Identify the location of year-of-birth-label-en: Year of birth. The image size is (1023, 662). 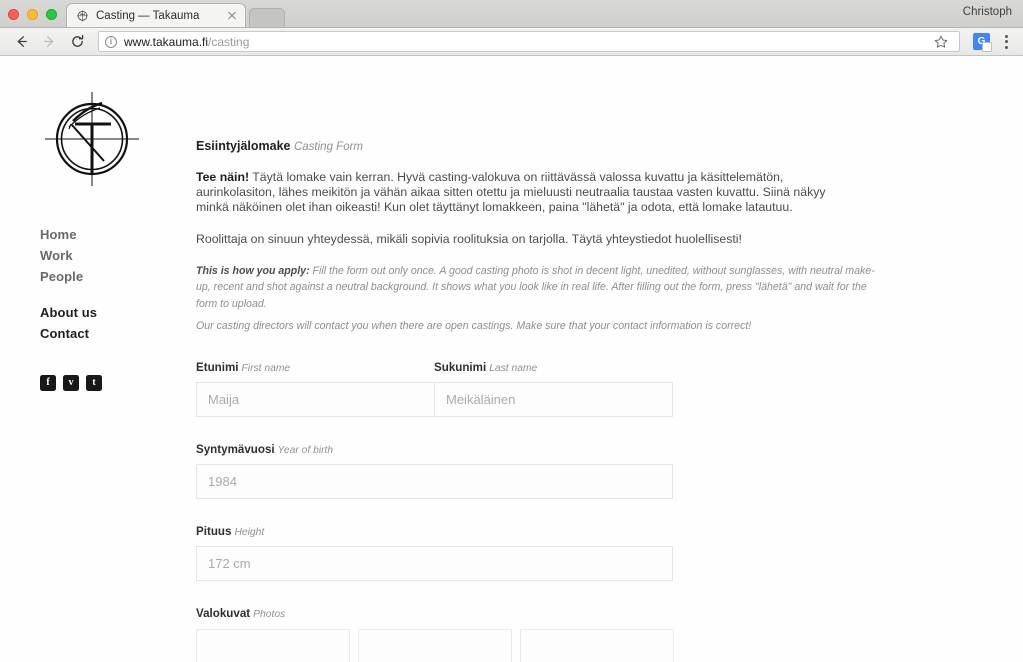
(305, 450).